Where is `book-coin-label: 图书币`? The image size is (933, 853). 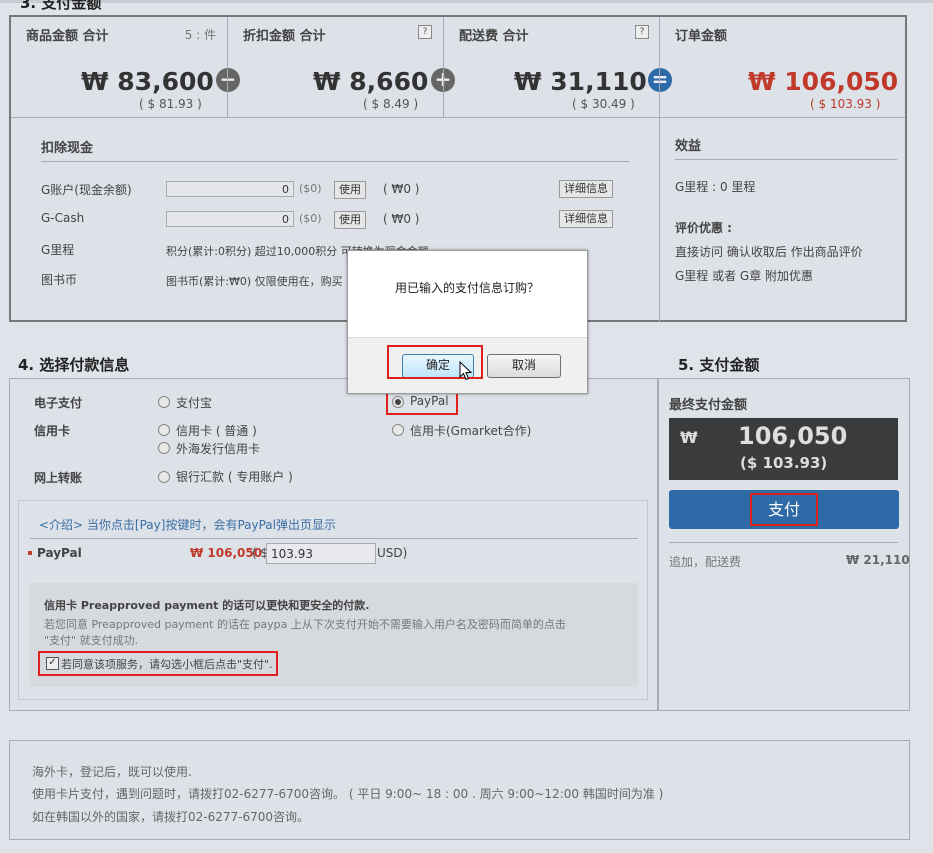
book-coin-label: 图书币 is located at coordinates (59, 280).